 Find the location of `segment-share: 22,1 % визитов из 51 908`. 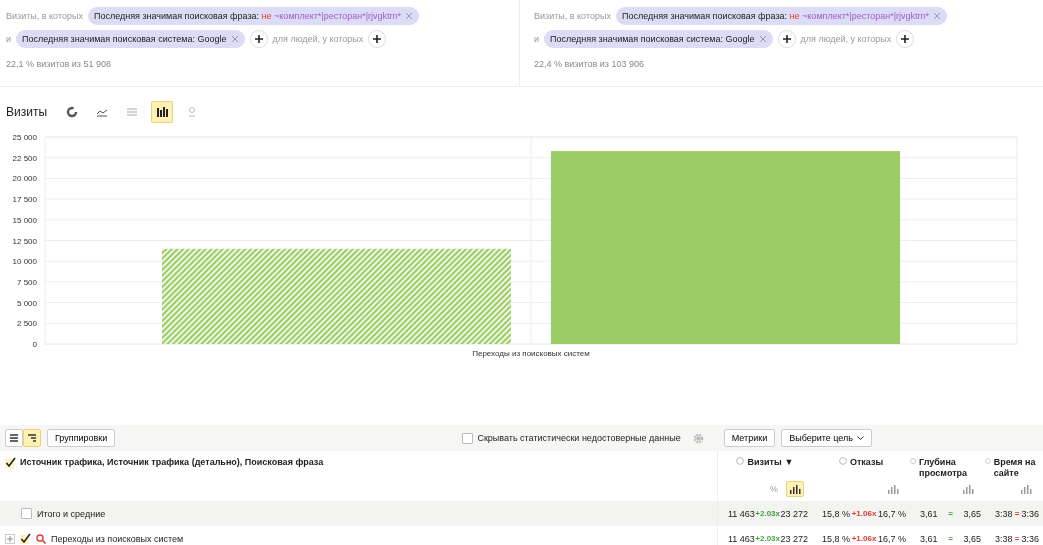

segment-share: 22,1 % визитов из 51 908 is located at coordinates (59, 64).